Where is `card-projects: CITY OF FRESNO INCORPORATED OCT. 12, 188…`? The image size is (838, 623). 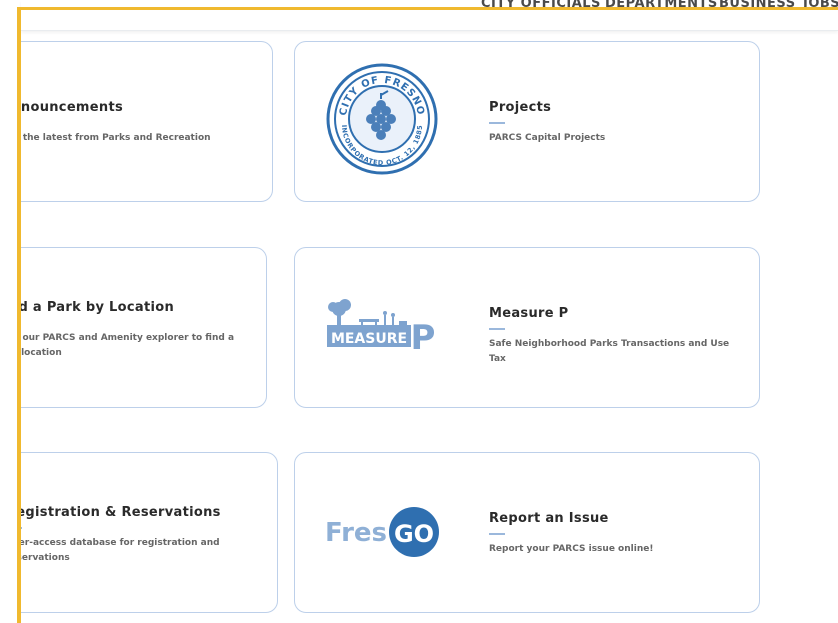 card-projects: CITY OF FRESNO INCORPORATED OCT. 12, 188… is located at coordinates (527, 121).